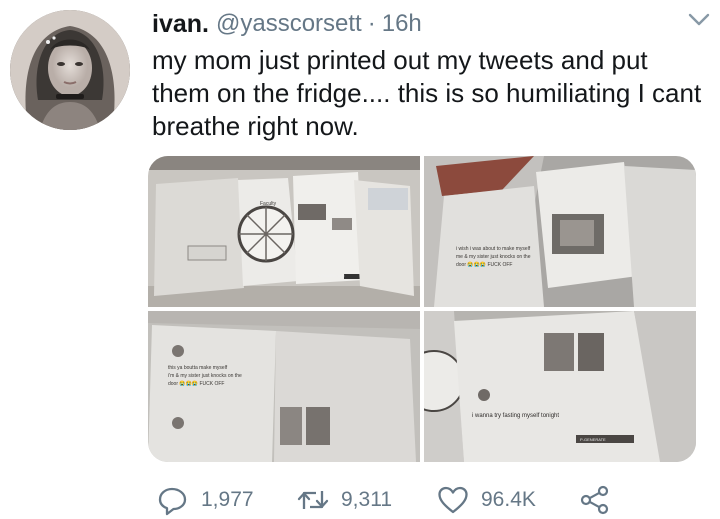 The image size is (720, 519). Describe the element at coordinates (313, 500) in the screenshot. I see `retweet-arrows-icon` at that location.